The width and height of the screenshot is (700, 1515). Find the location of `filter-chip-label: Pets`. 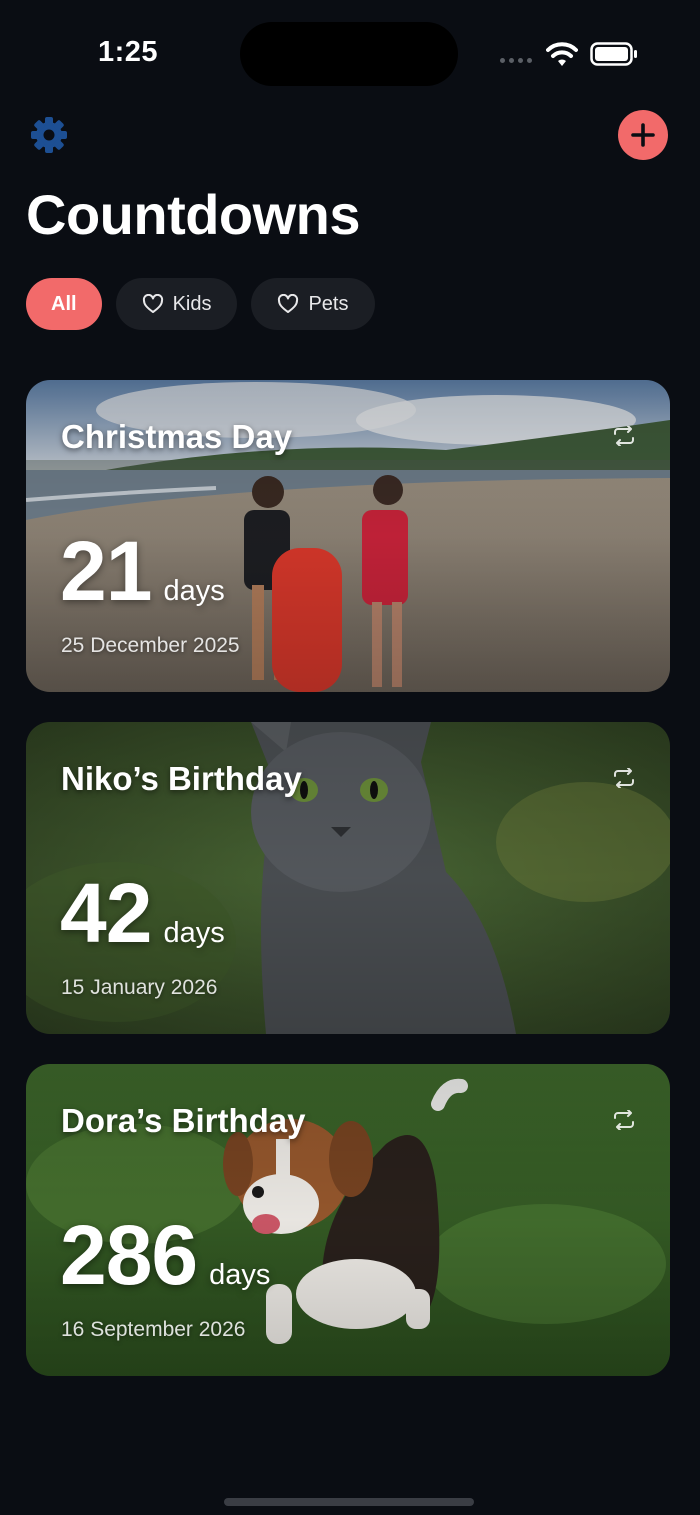

filter-chip-label: Pets is located at coordinates (328, 303).